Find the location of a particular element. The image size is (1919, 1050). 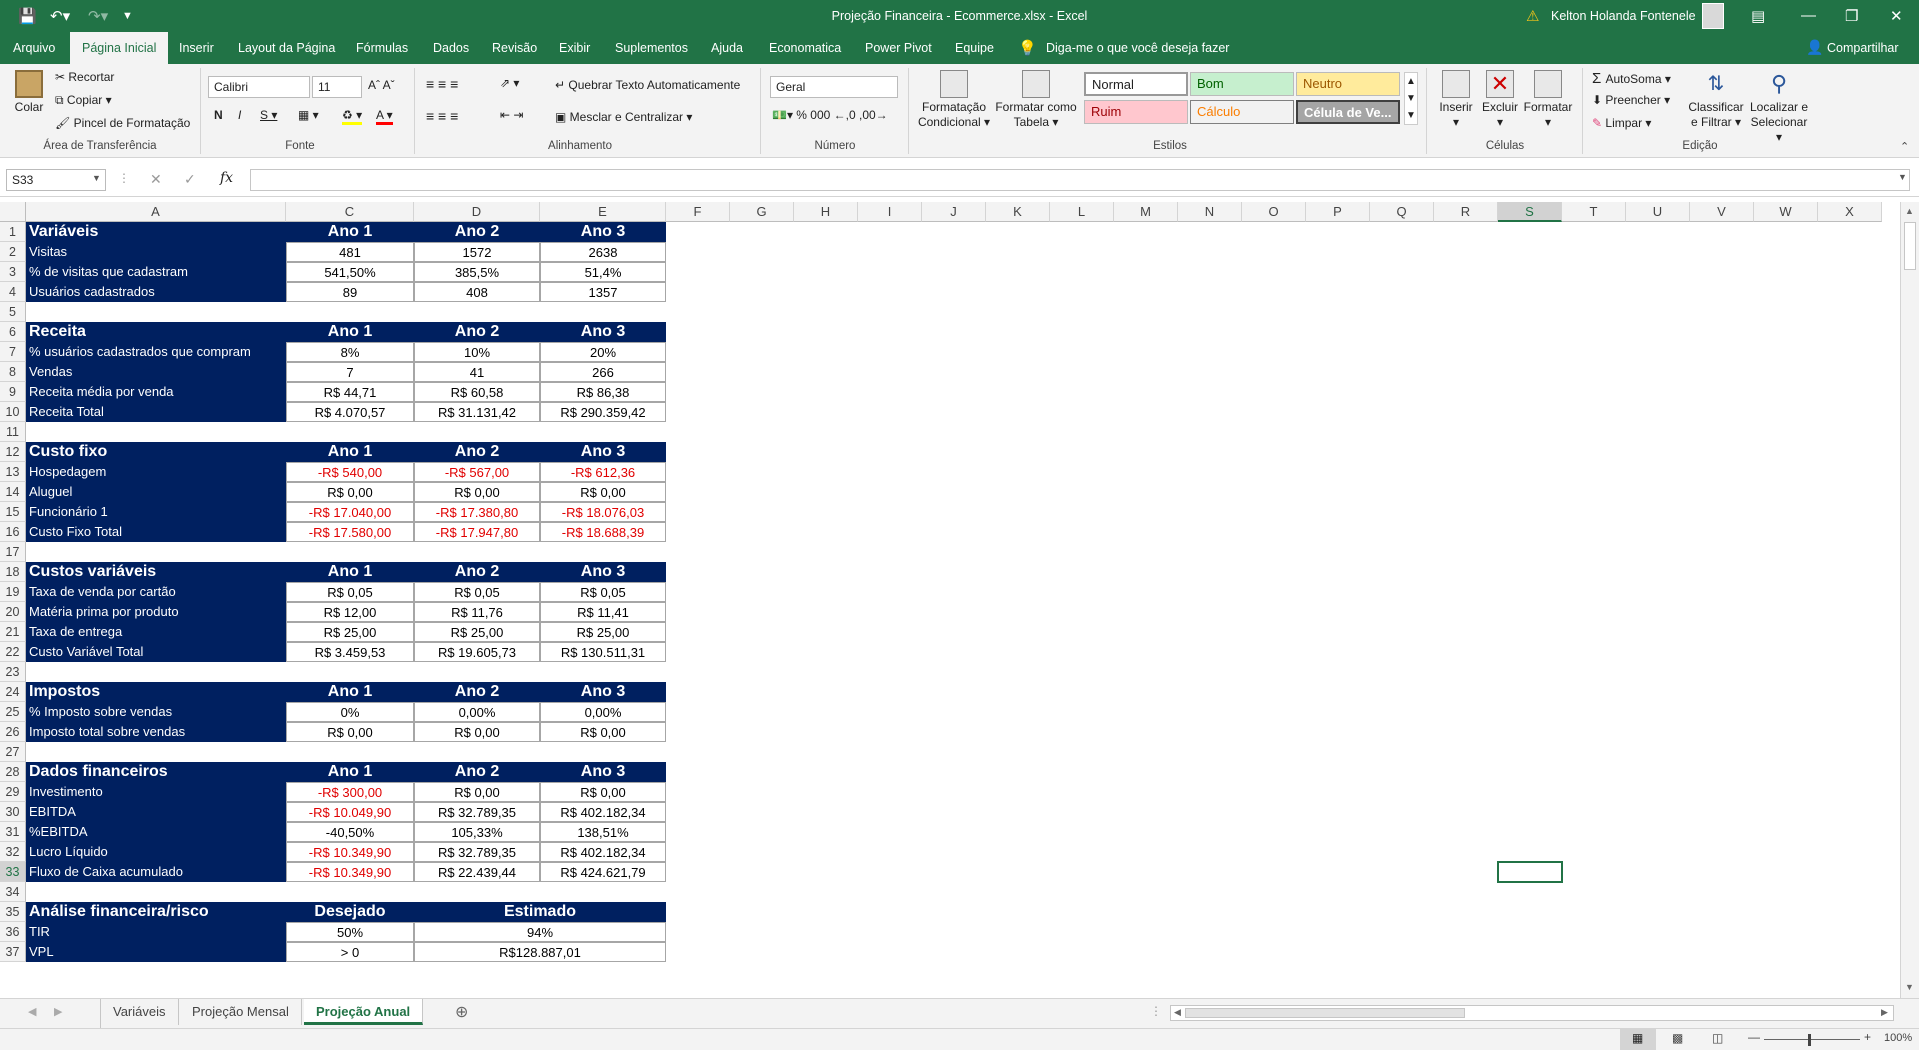

year-header: Ano 2 is located at coordinates (477, 332).